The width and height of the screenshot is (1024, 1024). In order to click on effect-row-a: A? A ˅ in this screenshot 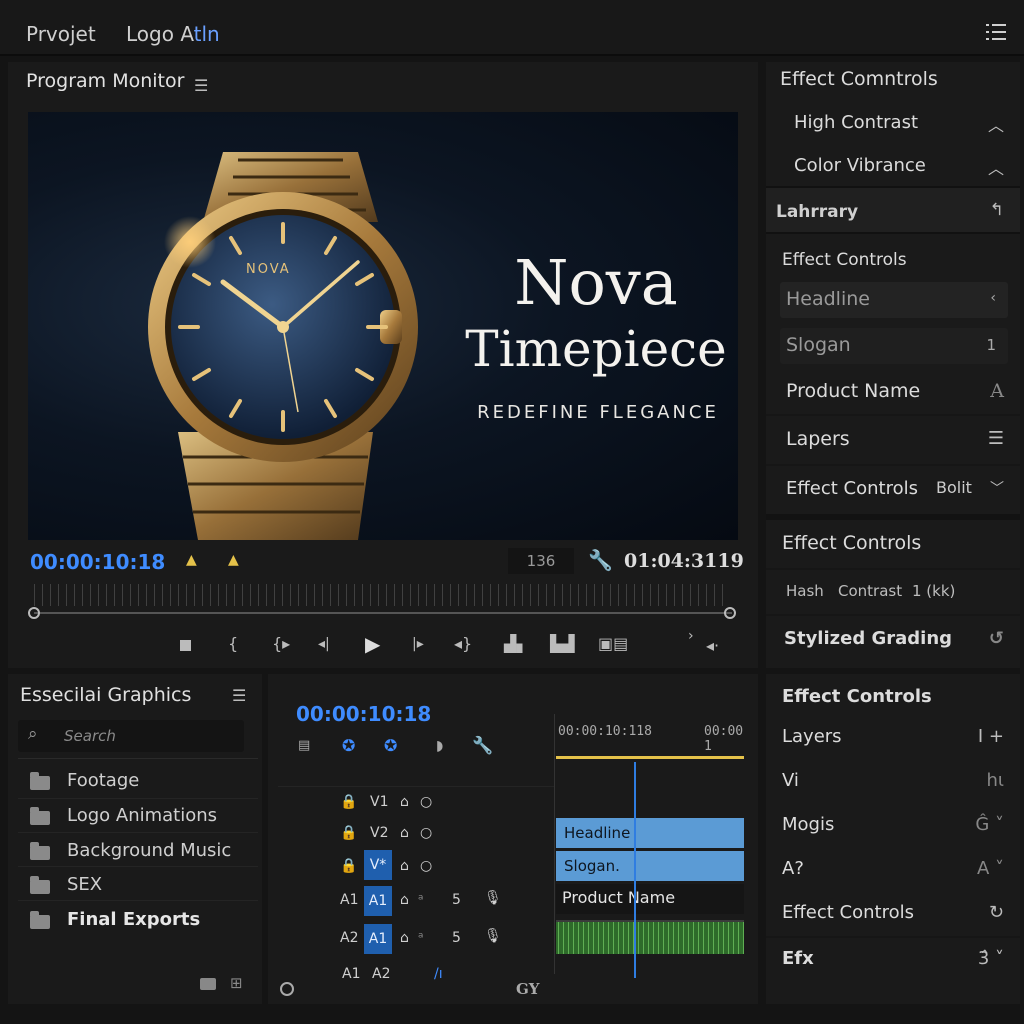, I will do `click(893, 868)`.